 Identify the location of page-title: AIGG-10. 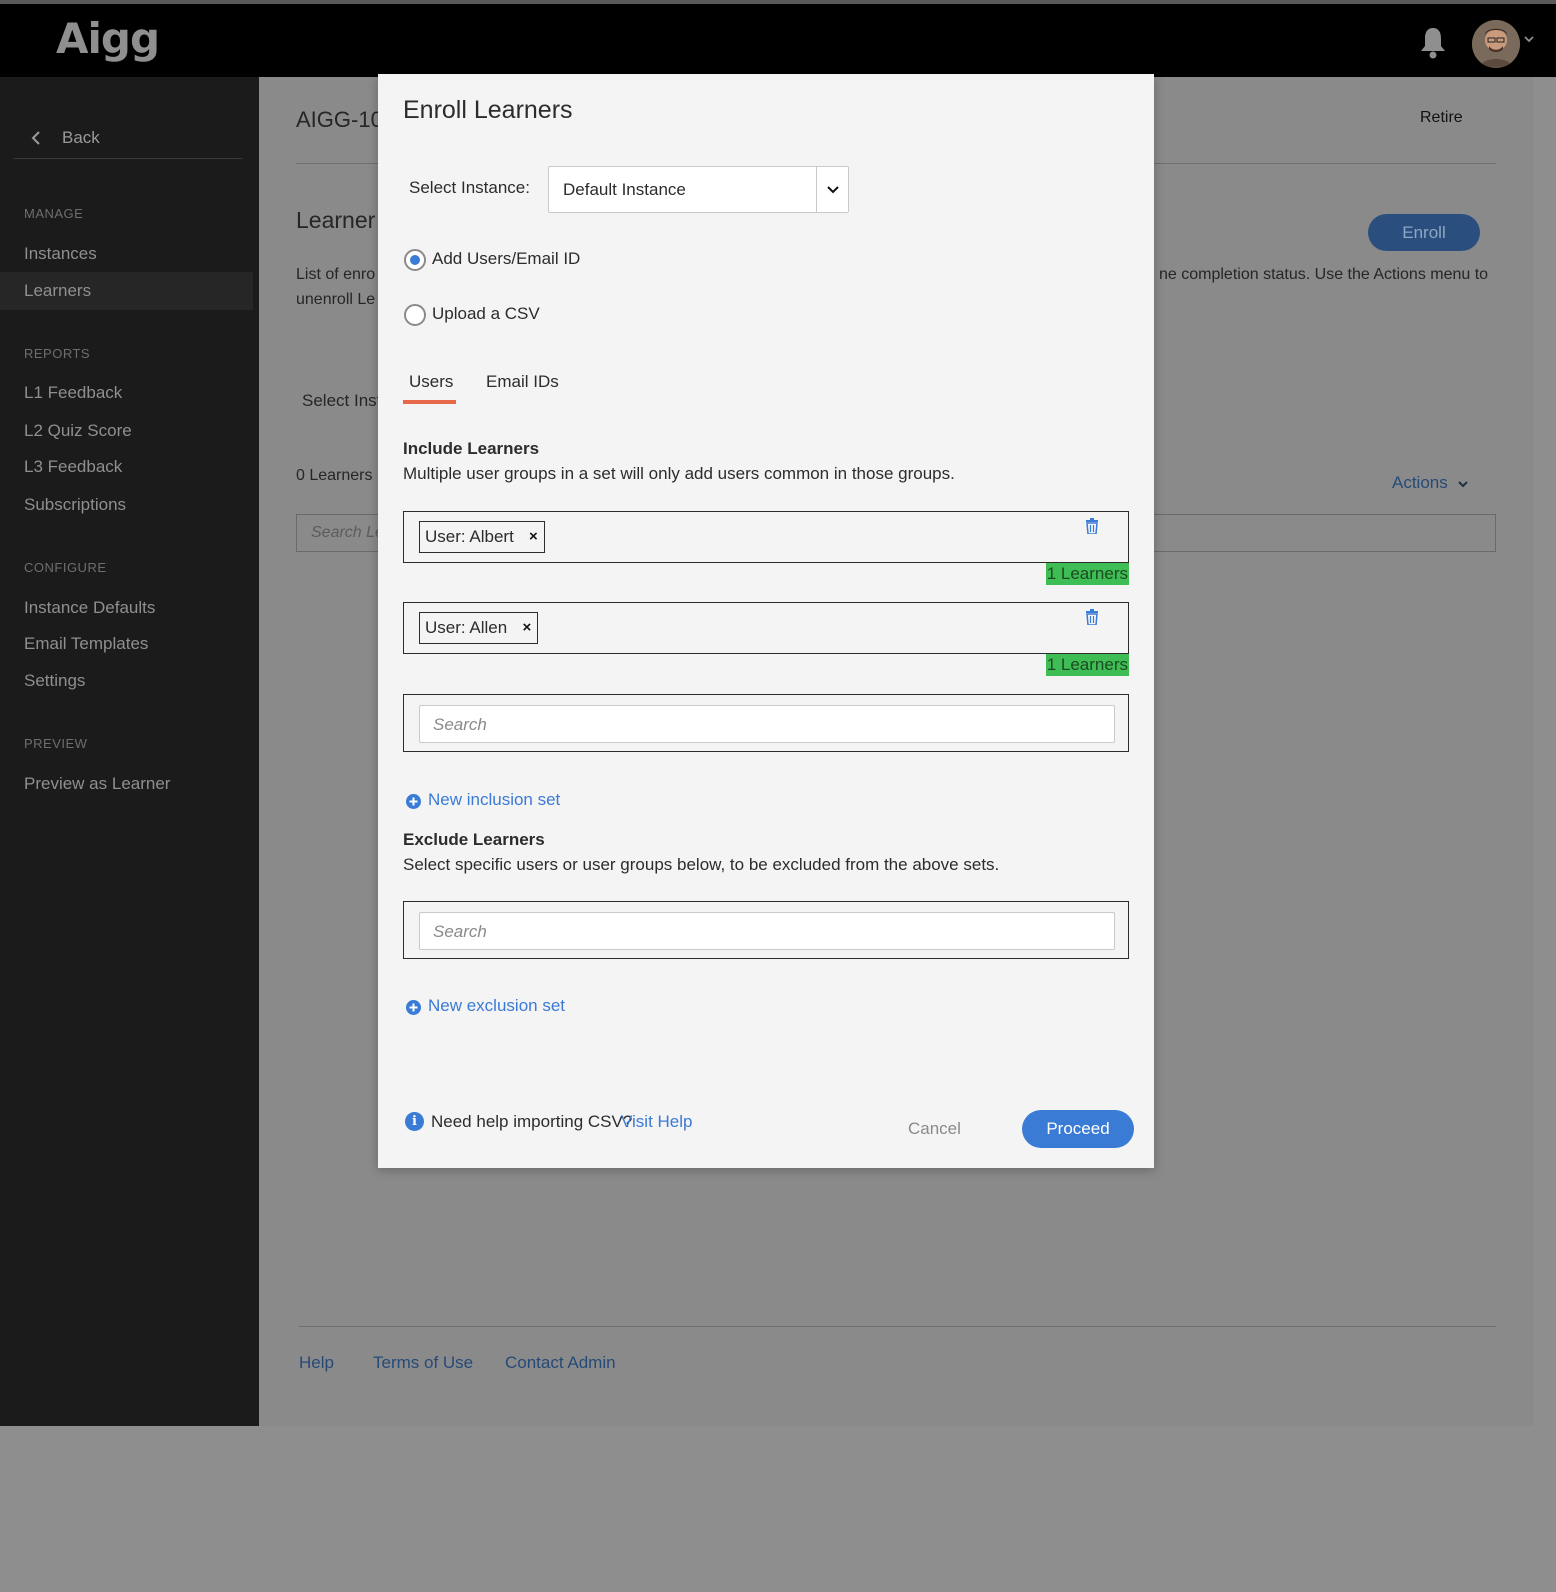
(339, 119).